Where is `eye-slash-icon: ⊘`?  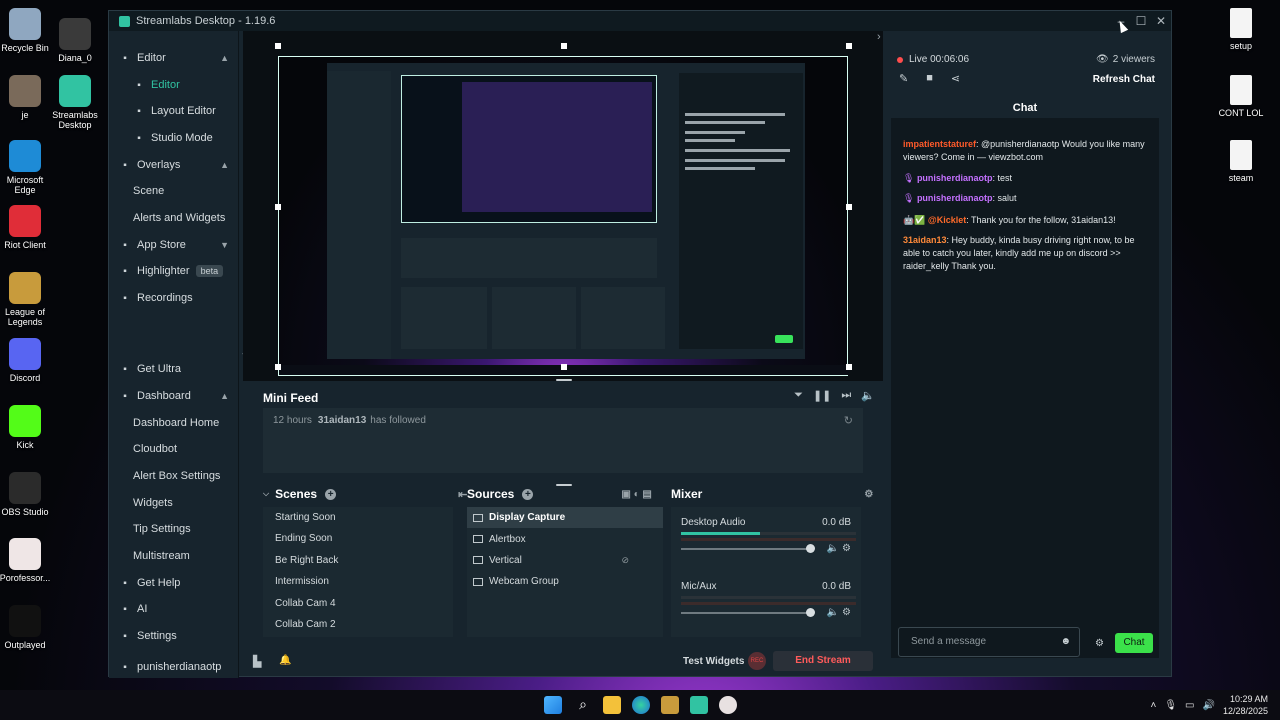 eye-slash-icon: ⊘ is located at coordinates (625, 560).